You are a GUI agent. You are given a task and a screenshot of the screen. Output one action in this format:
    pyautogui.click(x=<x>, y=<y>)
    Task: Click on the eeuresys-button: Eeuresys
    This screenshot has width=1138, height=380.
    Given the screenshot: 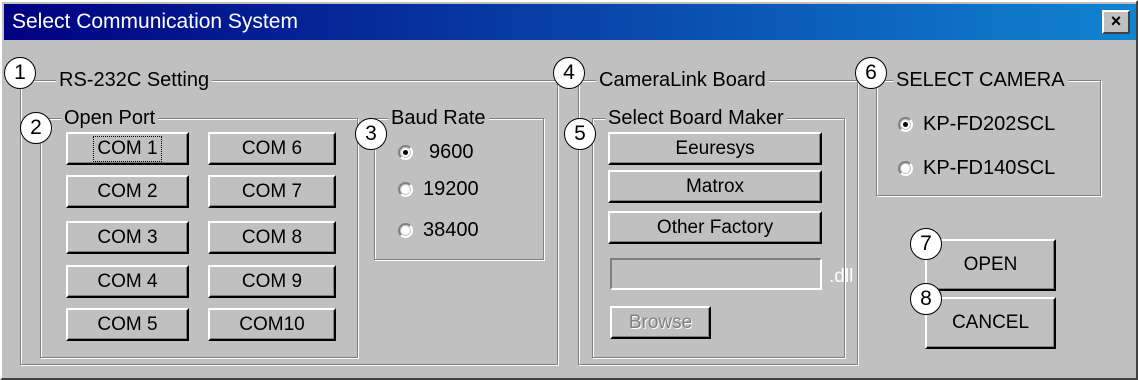 What is the action you would take?
    pyautogui.click(x=715, y=148)
    